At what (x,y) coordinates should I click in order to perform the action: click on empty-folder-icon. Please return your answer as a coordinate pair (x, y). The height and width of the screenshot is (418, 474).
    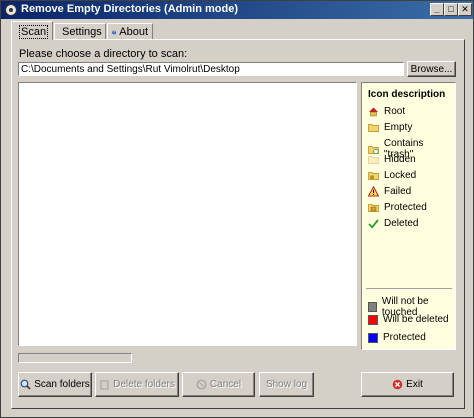
    Looking at the image, I should click on (373, 128).